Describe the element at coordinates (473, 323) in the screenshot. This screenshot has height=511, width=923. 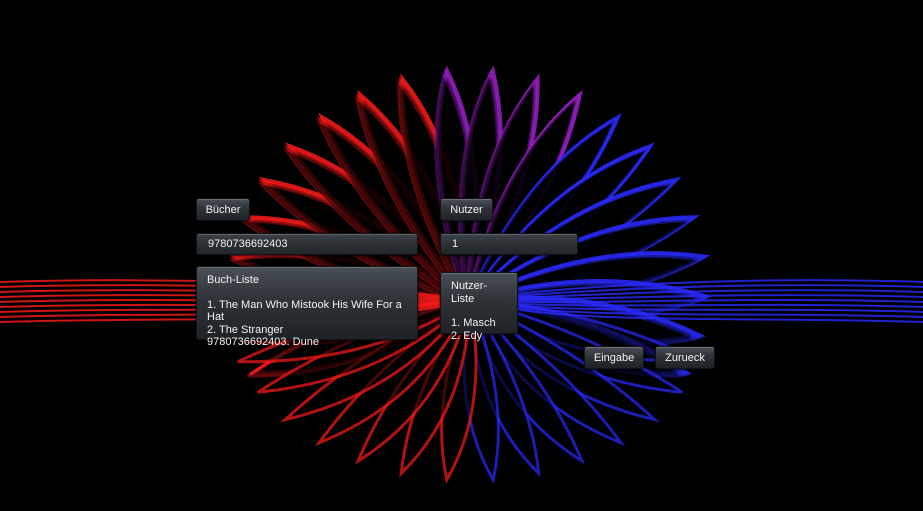
I see `user-list-item: 1. Masch` at that location.